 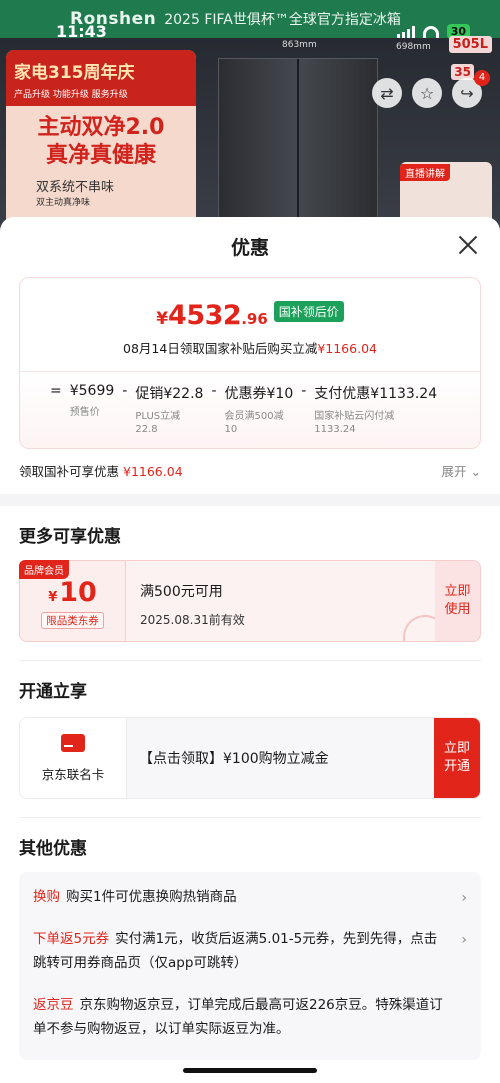 What do you see at coordinates (69, 471) in the screenshot?
I see `subsidy-text: 领取国补可享优惠` at bounding box center [69, 471].